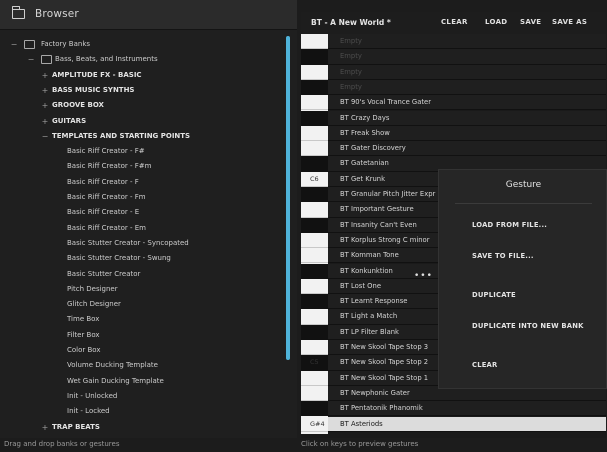 The width and height of the screenshot is (607, 452). What do you see at coordinates (314, 424) in the screenshot?
I see `piano-key-white: G#4` at bounding box center [314, 424].